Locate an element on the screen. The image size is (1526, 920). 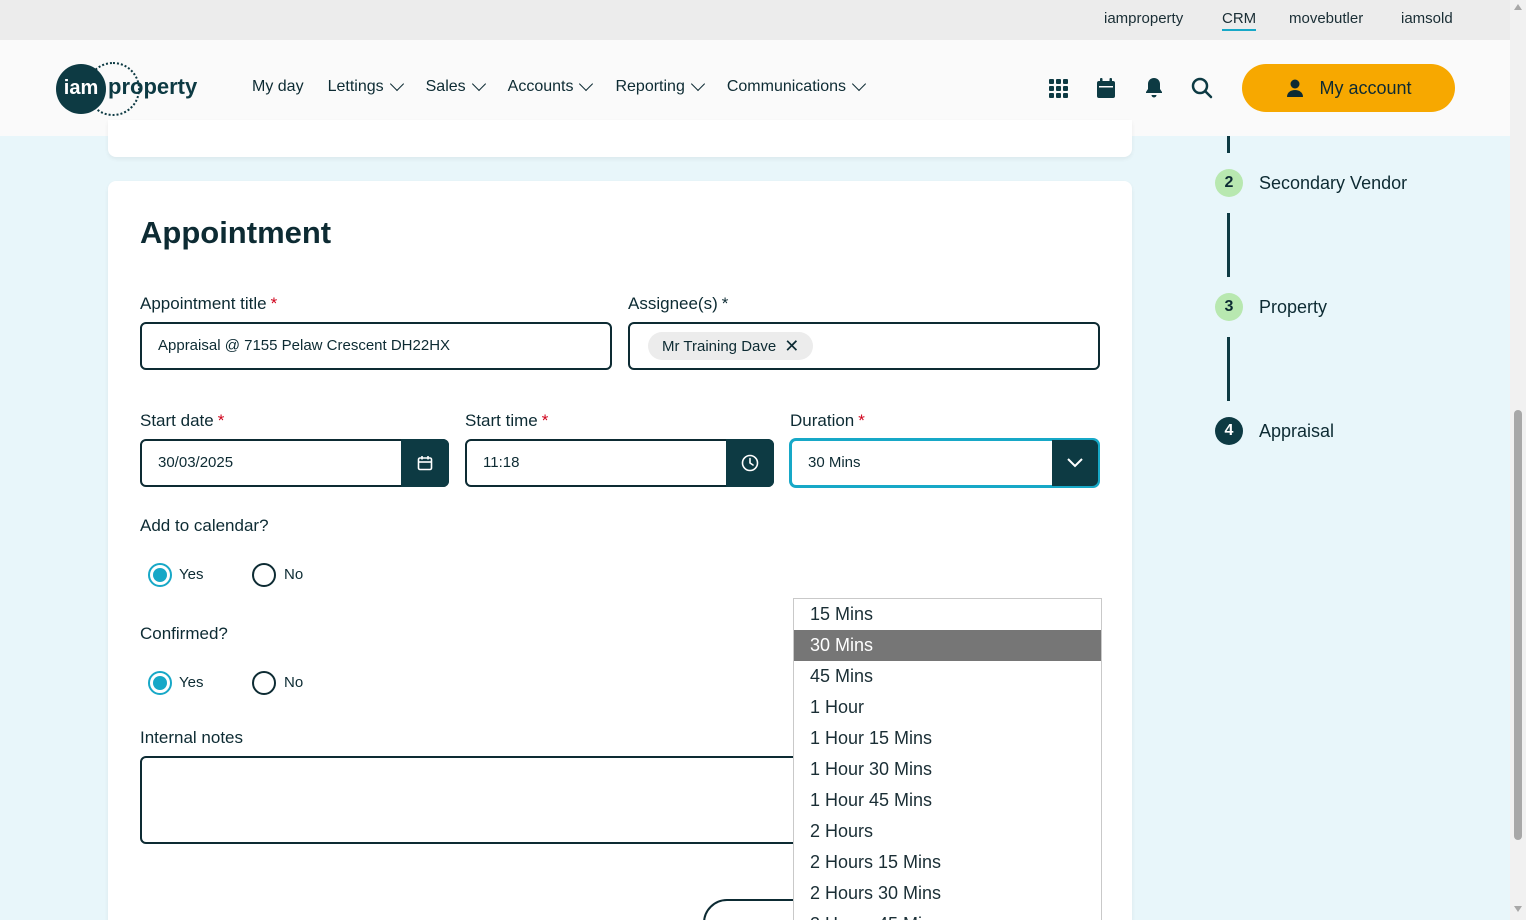
duration-option: 2 Hours is located at coordinates (947, 831).